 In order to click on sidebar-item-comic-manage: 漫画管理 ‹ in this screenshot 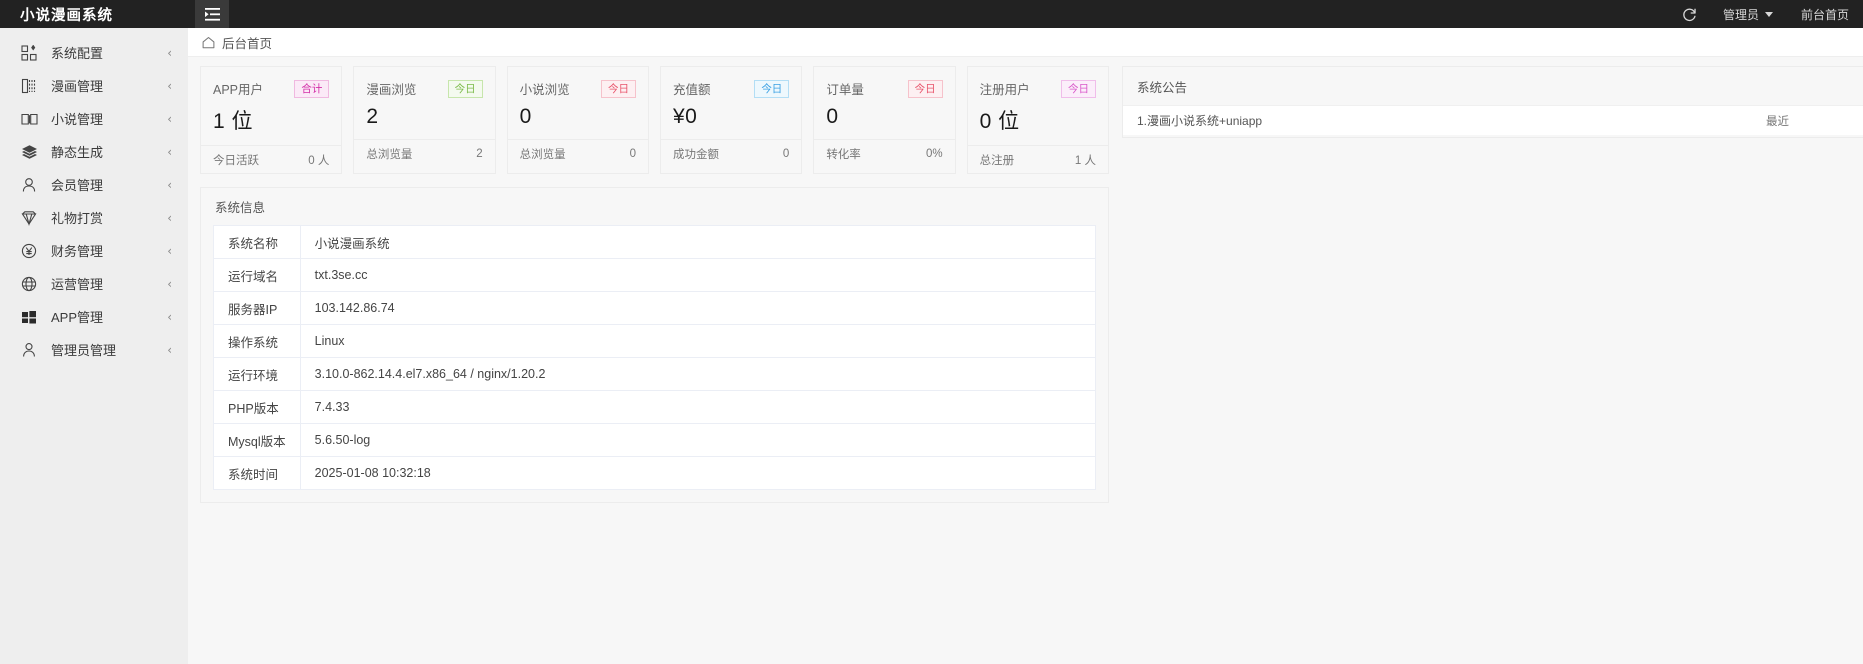, I will do `click(94, 85)`.